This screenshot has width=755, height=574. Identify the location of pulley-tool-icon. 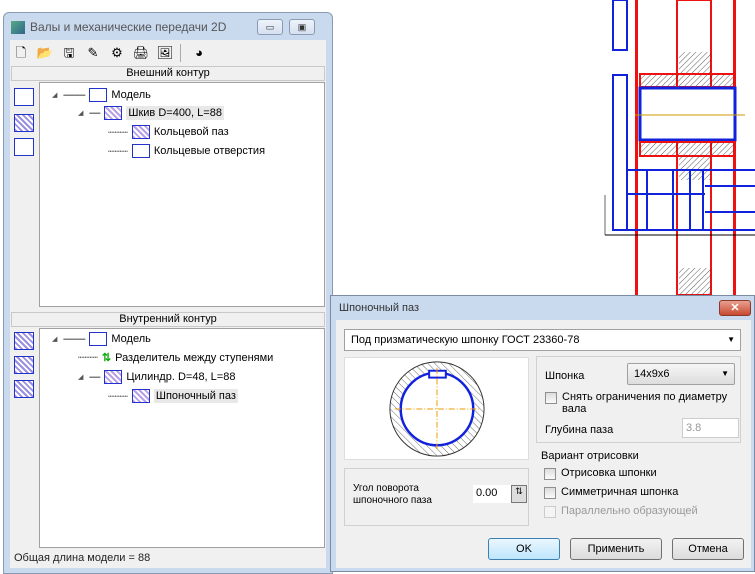
(24, 123).